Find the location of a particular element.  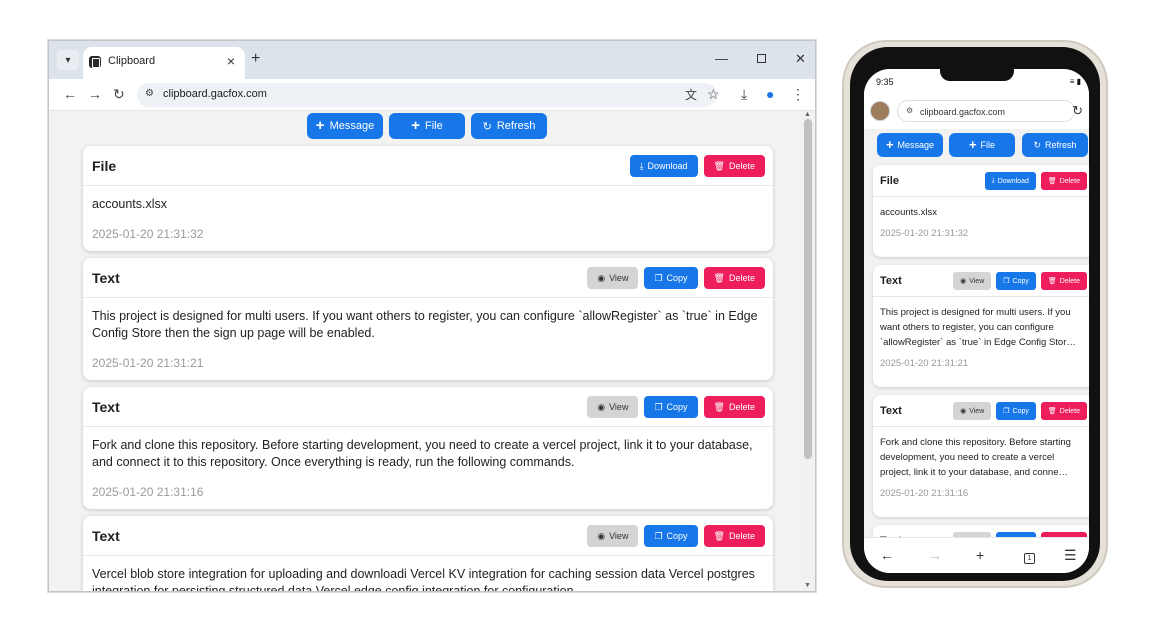

maximize-icon is located at coordinates (761, 59).